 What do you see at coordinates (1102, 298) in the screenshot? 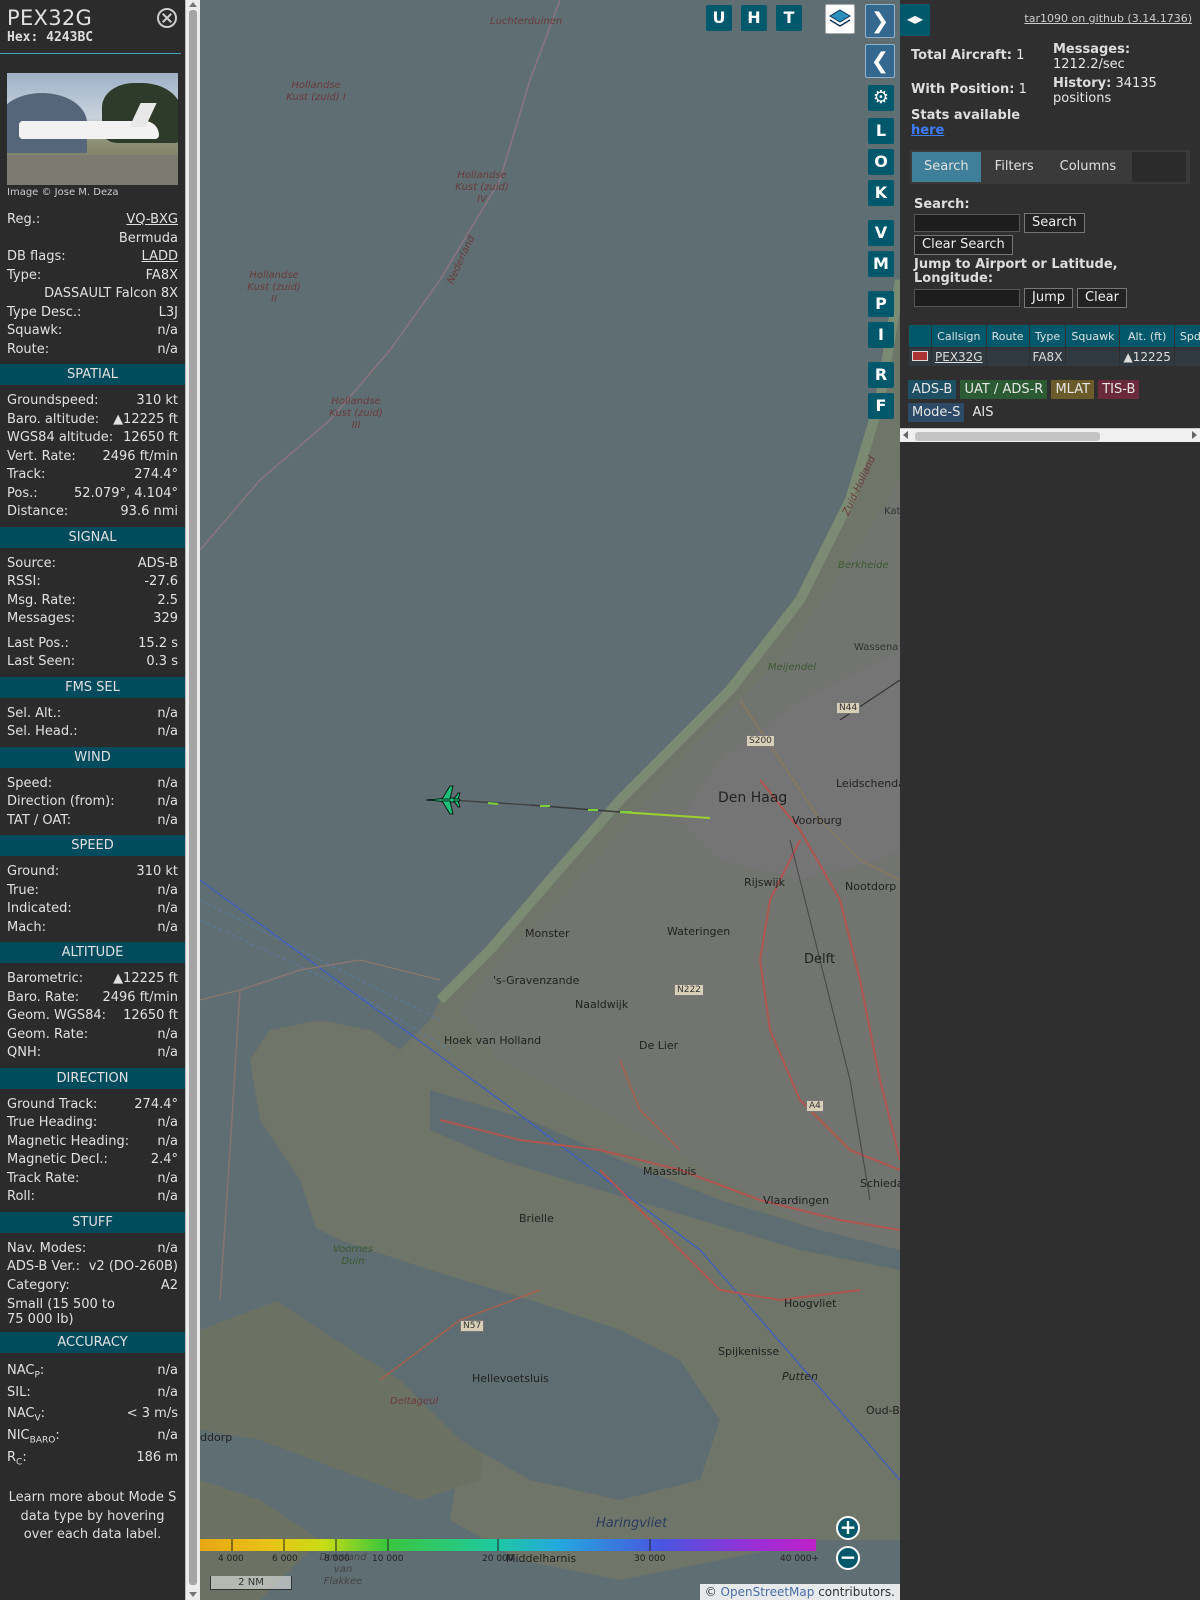
I see `clear-button: Clear` at bounding box center [1102, 298].